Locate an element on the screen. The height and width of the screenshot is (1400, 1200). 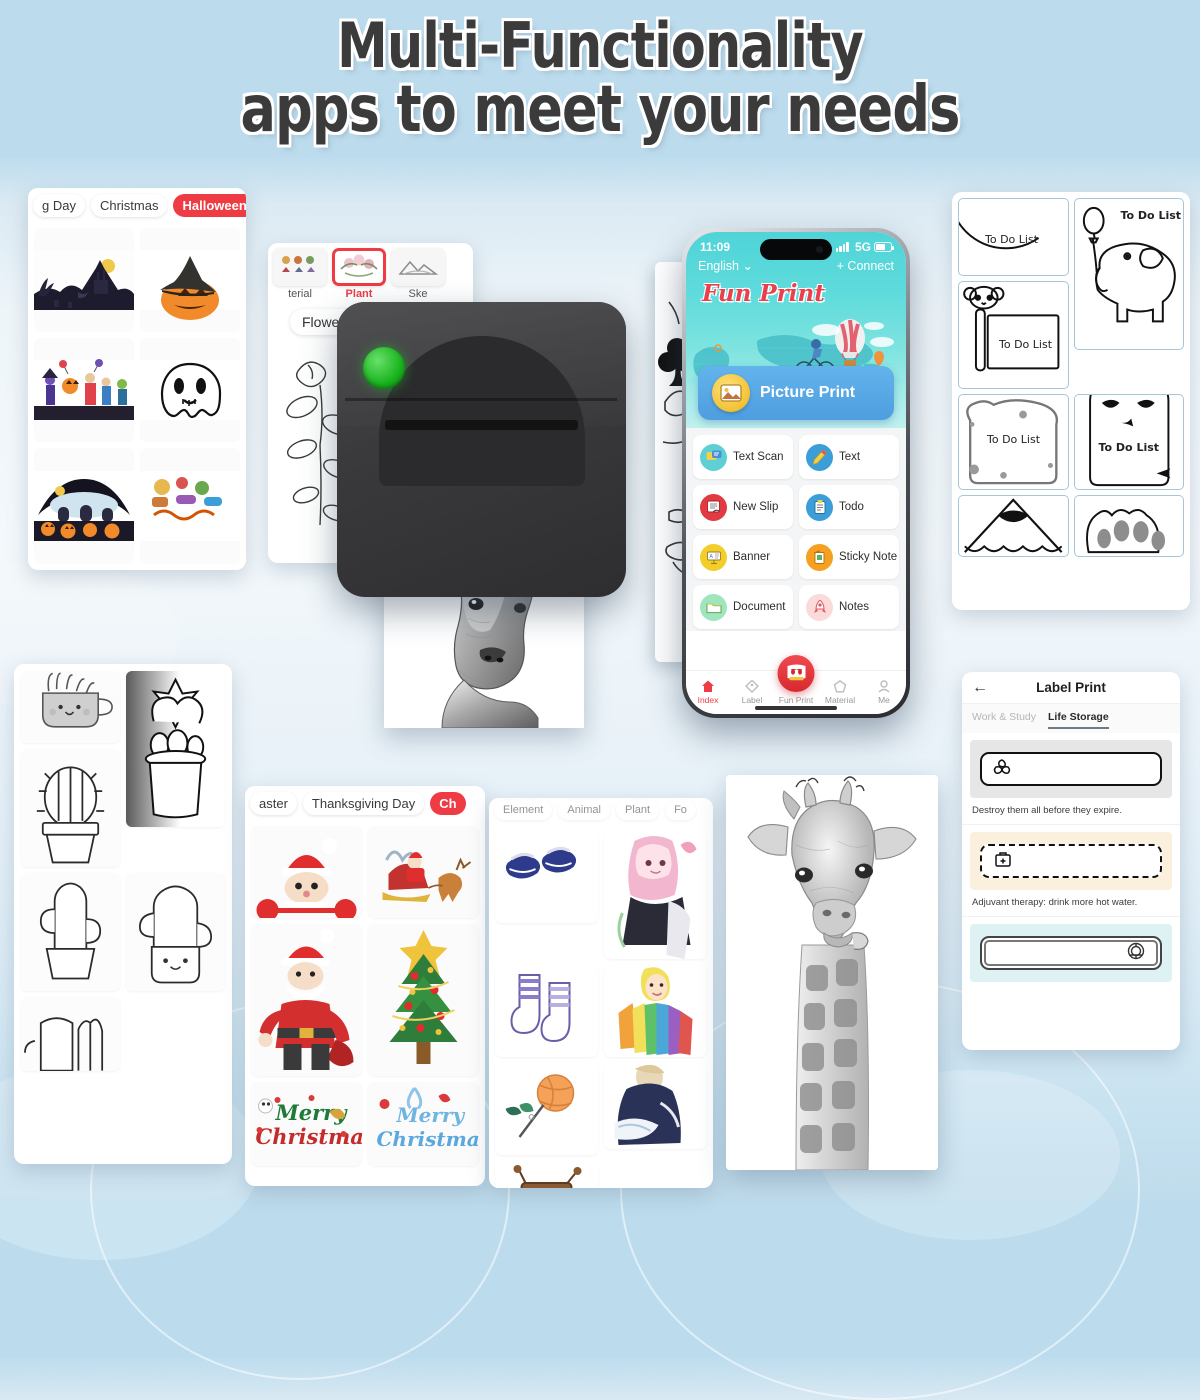
tab-animal: Animal is located at coordinates (584, 810).